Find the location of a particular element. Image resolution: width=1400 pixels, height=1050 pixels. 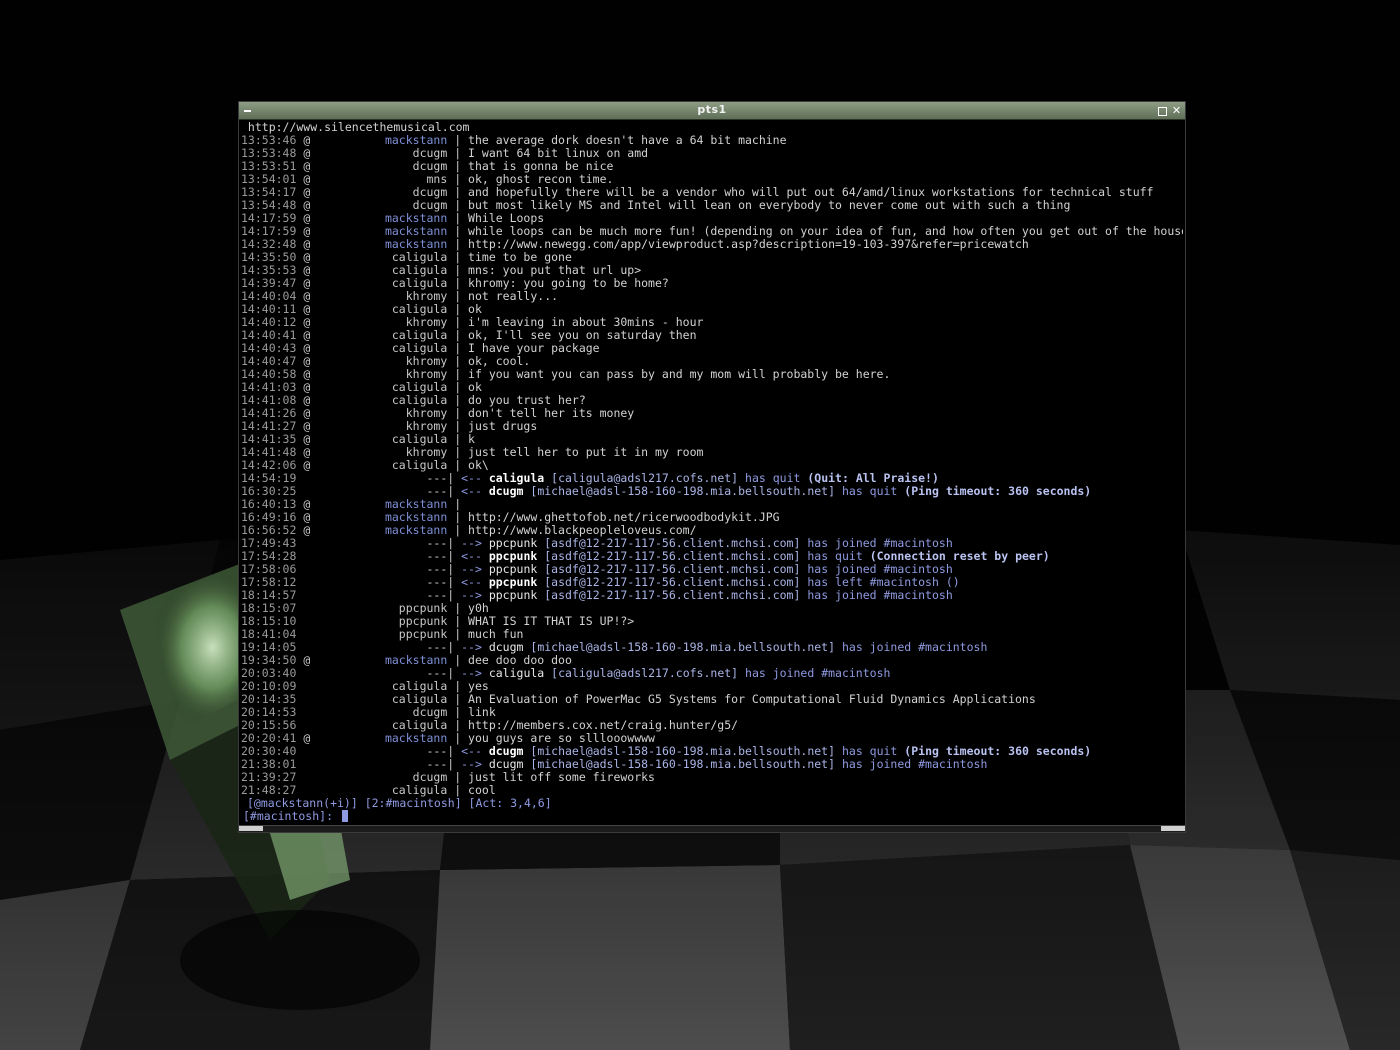

chat-line: 14:35:50 @ caligula | time to be gone is located at coordinates (712, 257).